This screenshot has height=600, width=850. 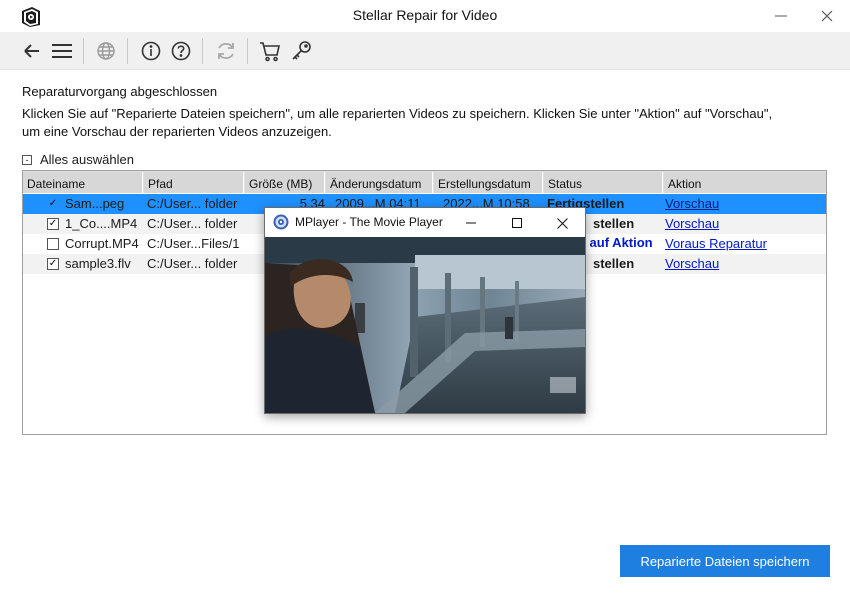 What do you see at coordinates (281, 222) in the screenshot?
I see `mplayer-icon` at bounding box center [281, 222].